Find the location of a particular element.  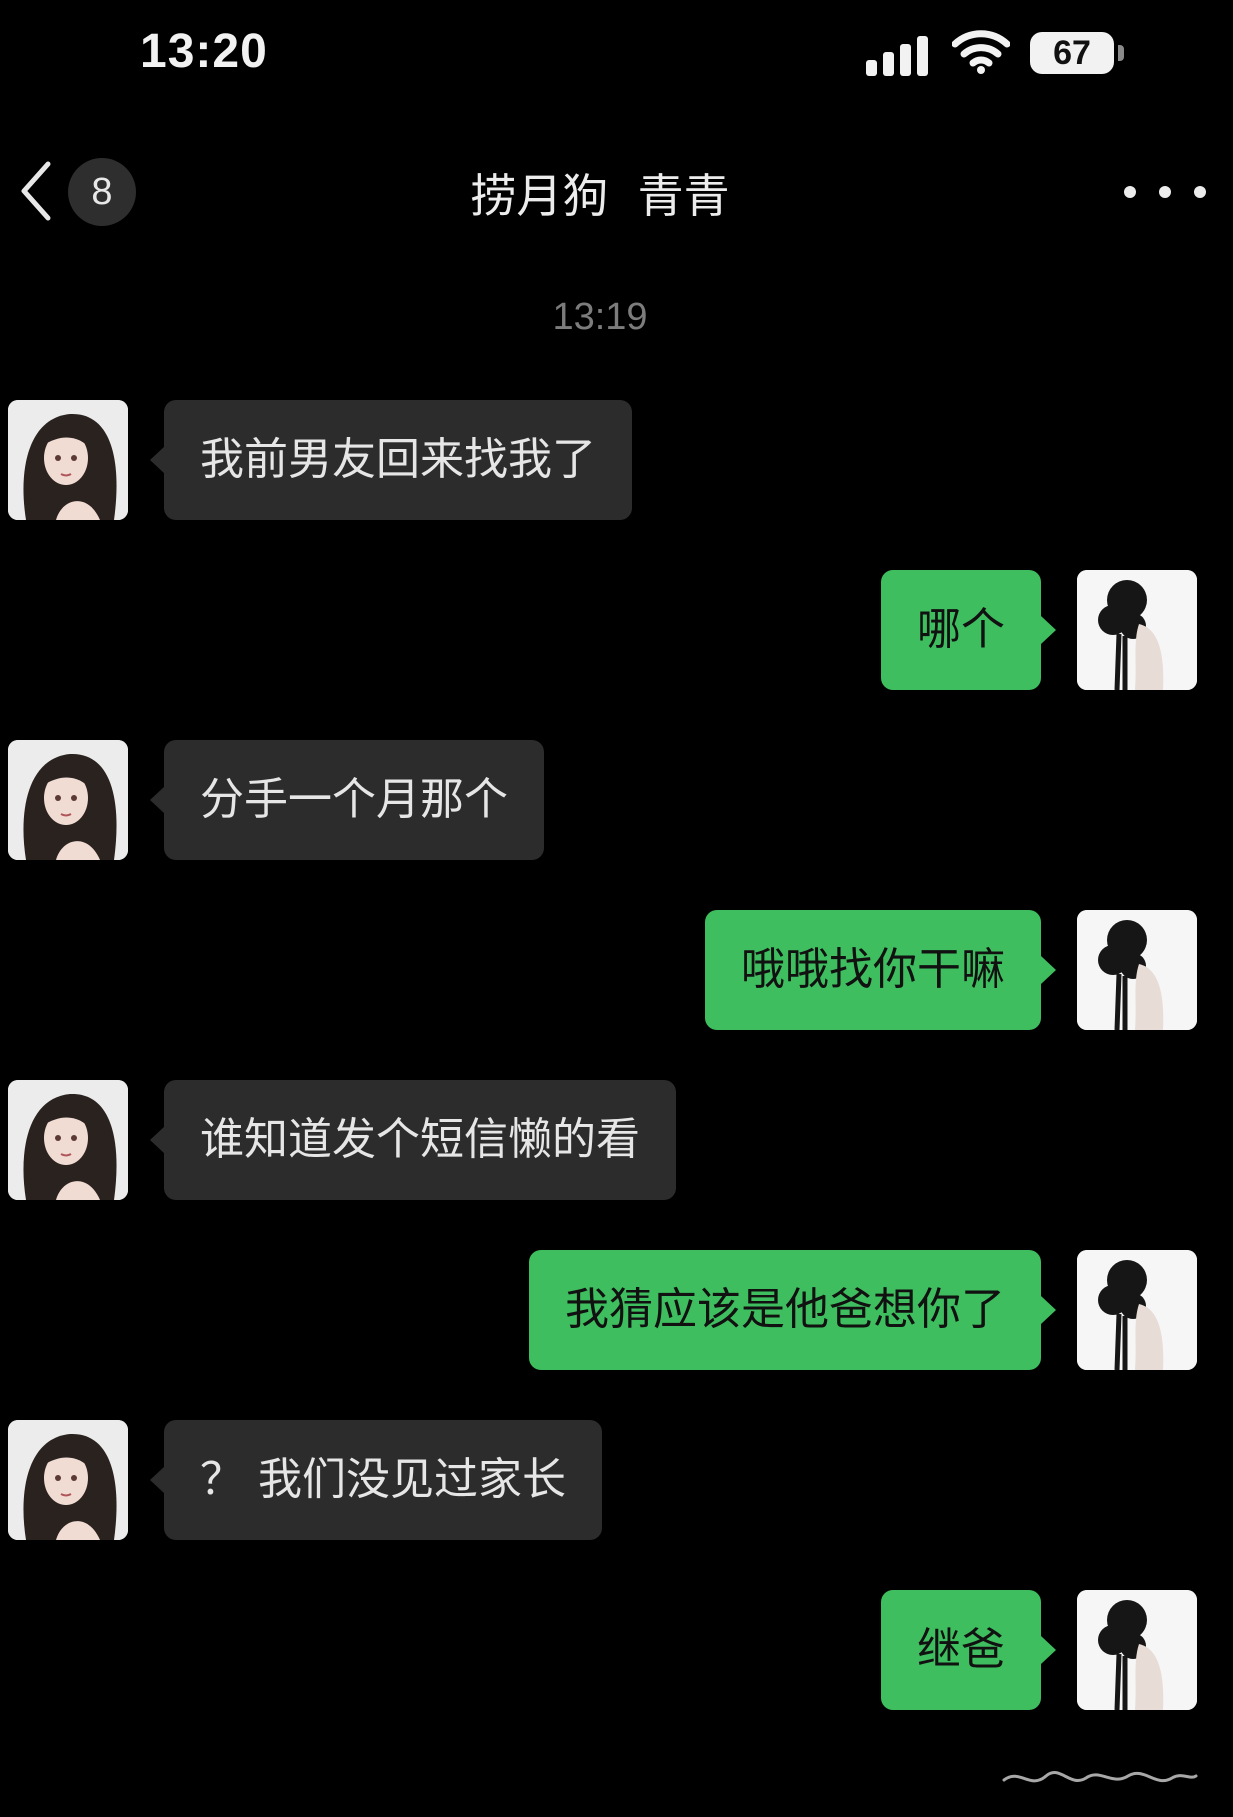

unread-count-badge: 8 is located at coordinates (102, 192).